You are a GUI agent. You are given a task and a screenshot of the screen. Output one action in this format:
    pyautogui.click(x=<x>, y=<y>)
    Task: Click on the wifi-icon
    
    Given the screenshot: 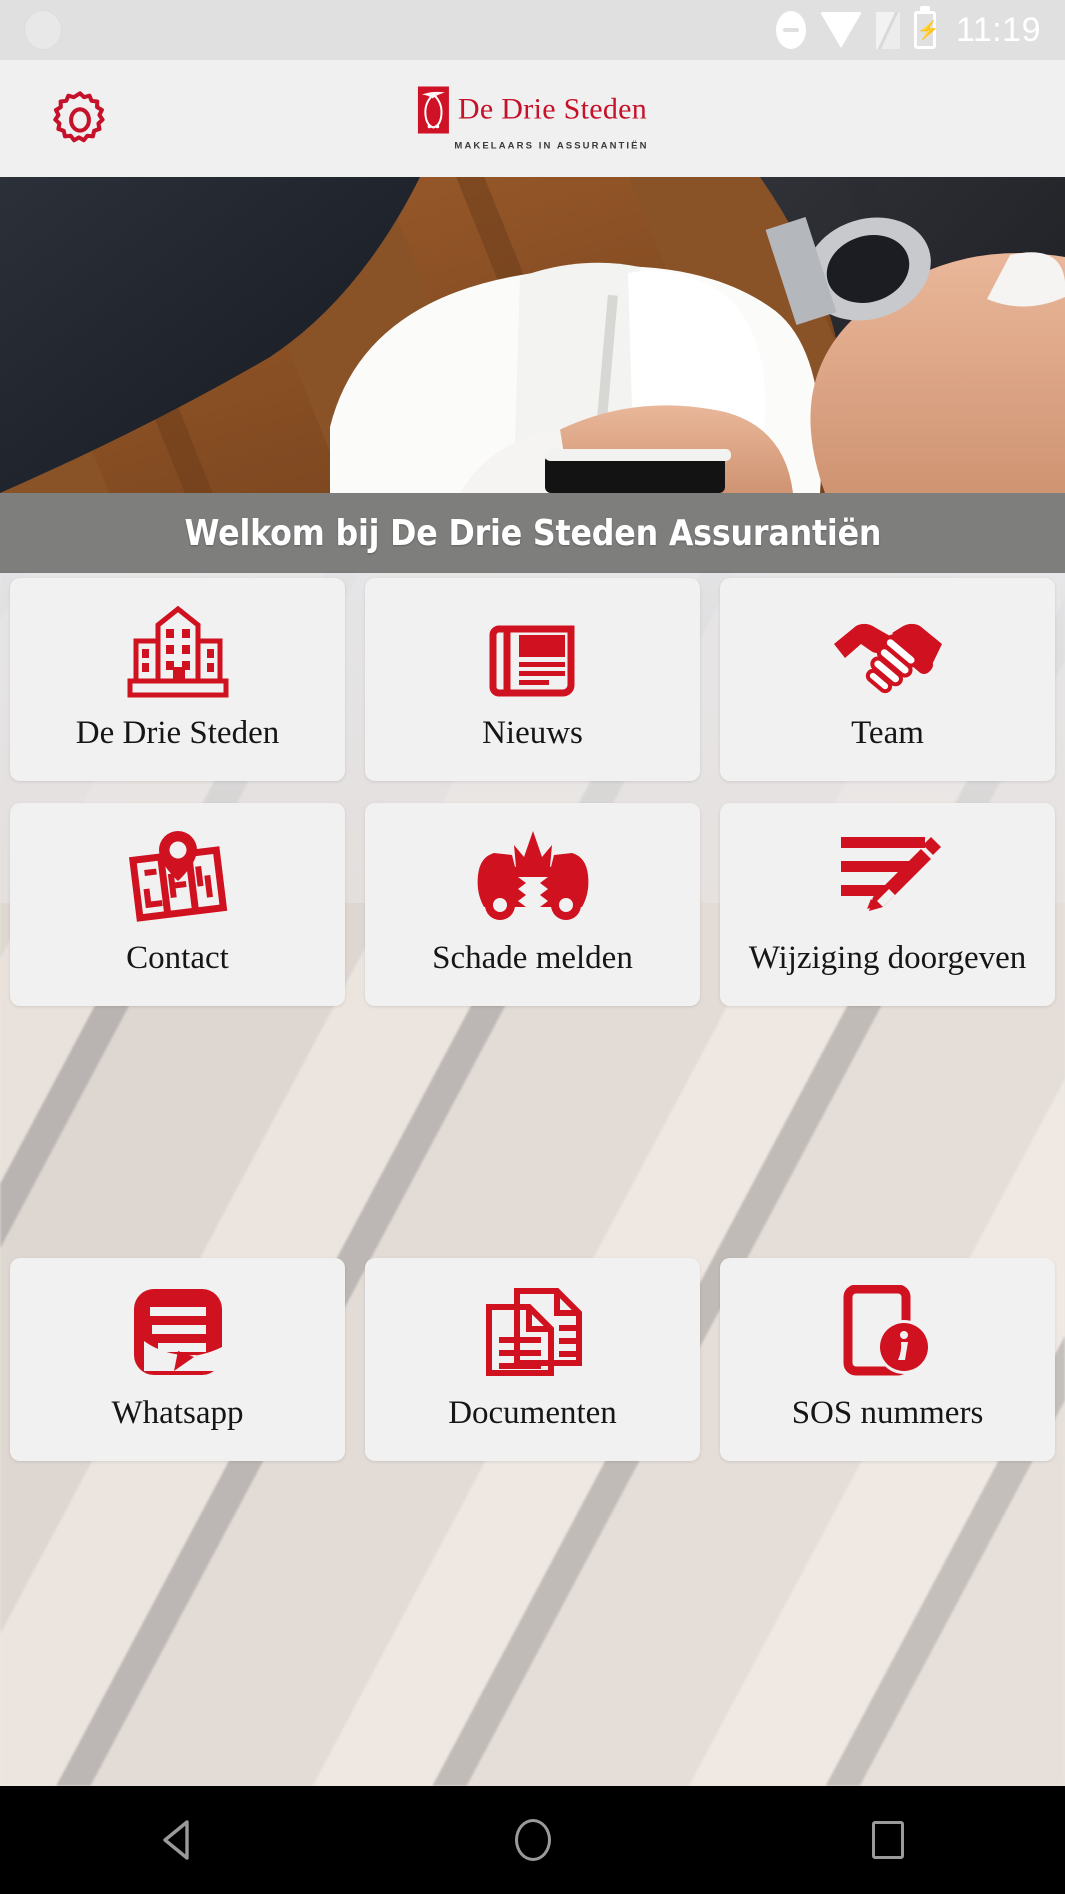 What is the action you would take?
    pyautogui.click(x=840, y=30)
    